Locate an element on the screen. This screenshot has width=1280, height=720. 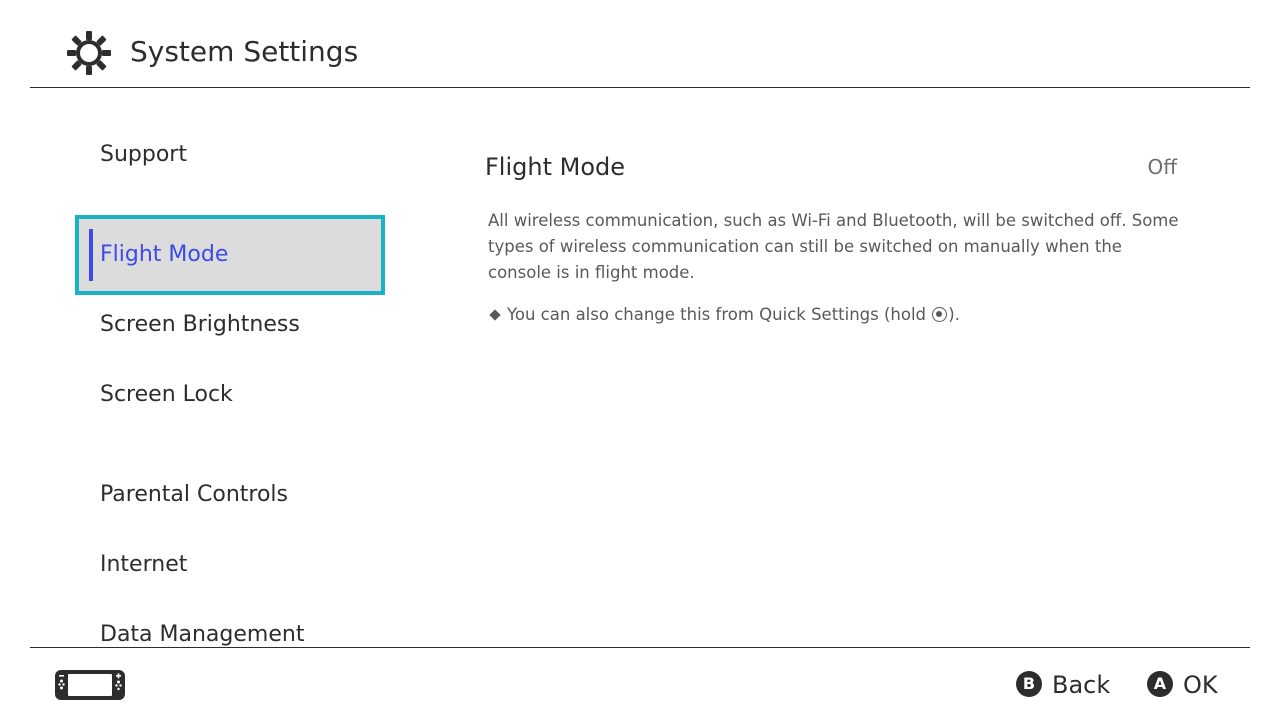
gear-icon is located at coordinates (89, 53).